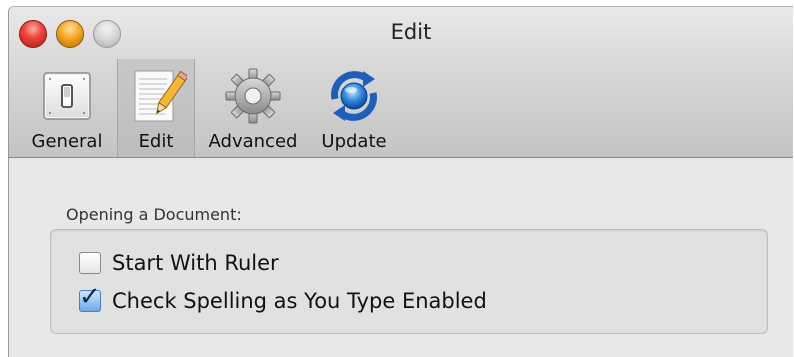 Image resolution: width=794 pixels, height=357 pixels. I want to click on window-title: Edit, so click(411, 32).